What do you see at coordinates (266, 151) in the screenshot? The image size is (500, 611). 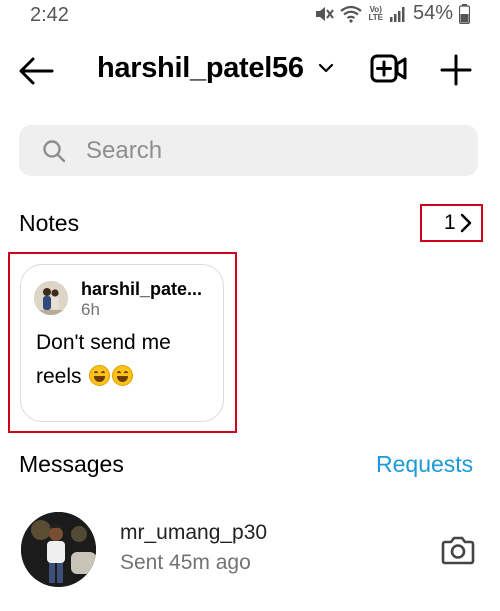 I see `search-input` at bounding box center [266, 151].